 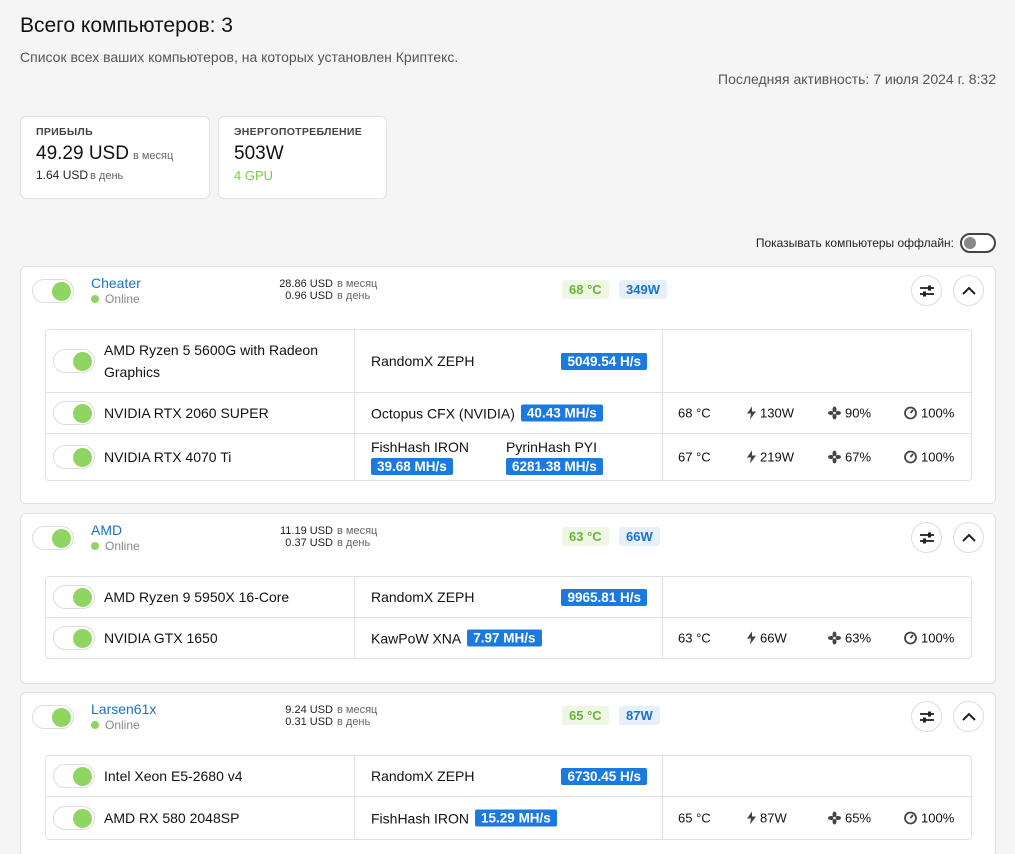 What do you see at coordinates (186, 413) in the screenshot?
I see `device-name: NVIDIA RTX 2060 SUPER` at bounding box center [186, 413].